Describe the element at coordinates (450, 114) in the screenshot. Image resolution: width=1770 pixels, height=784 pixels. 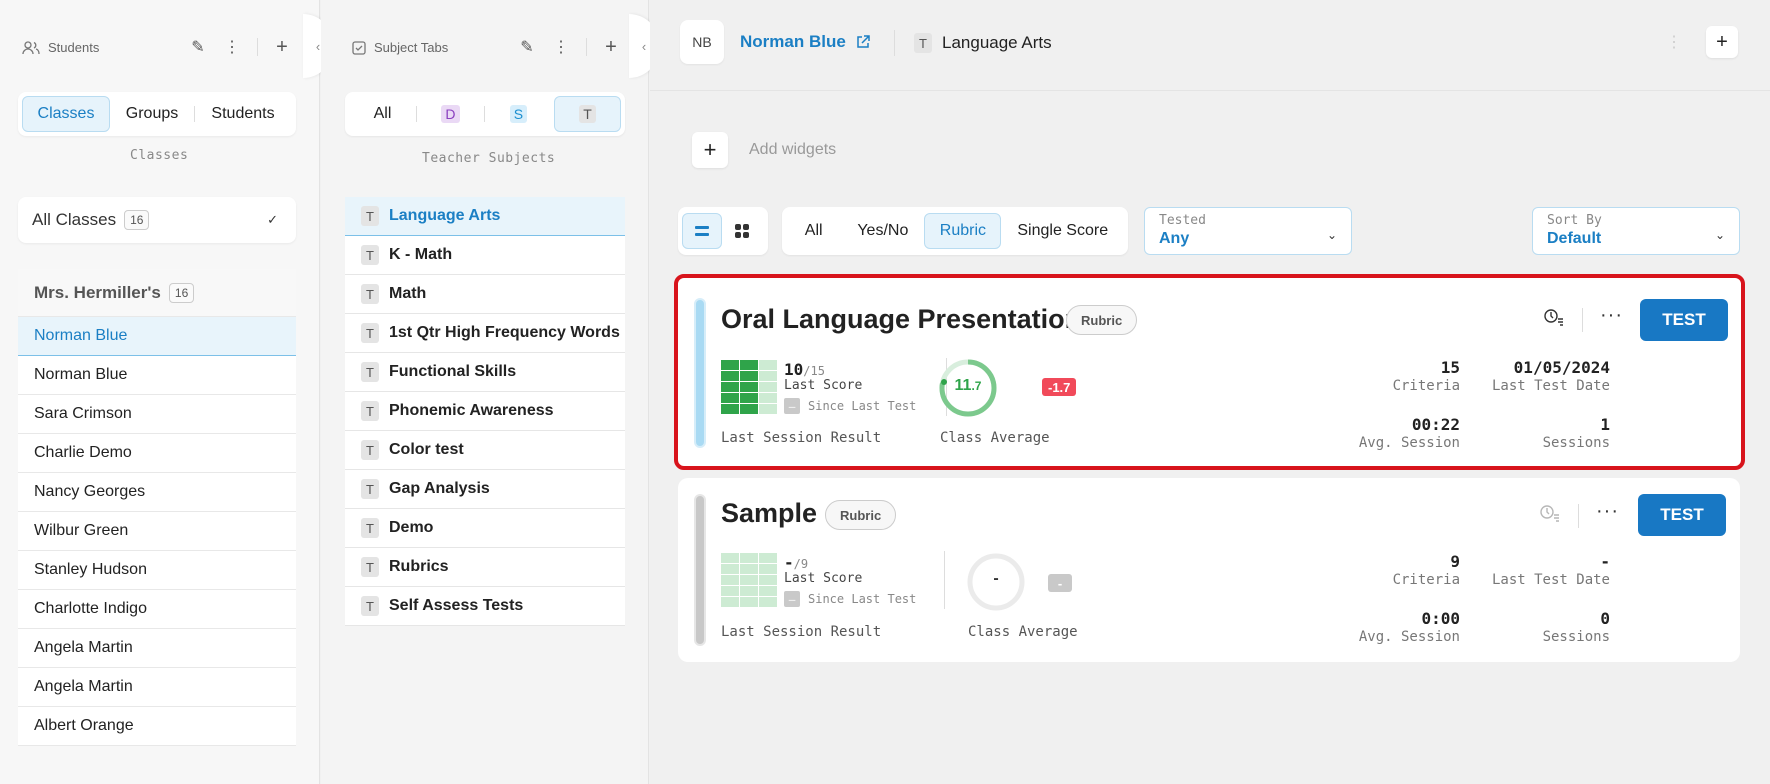
I see `filter-district: D` at that location.